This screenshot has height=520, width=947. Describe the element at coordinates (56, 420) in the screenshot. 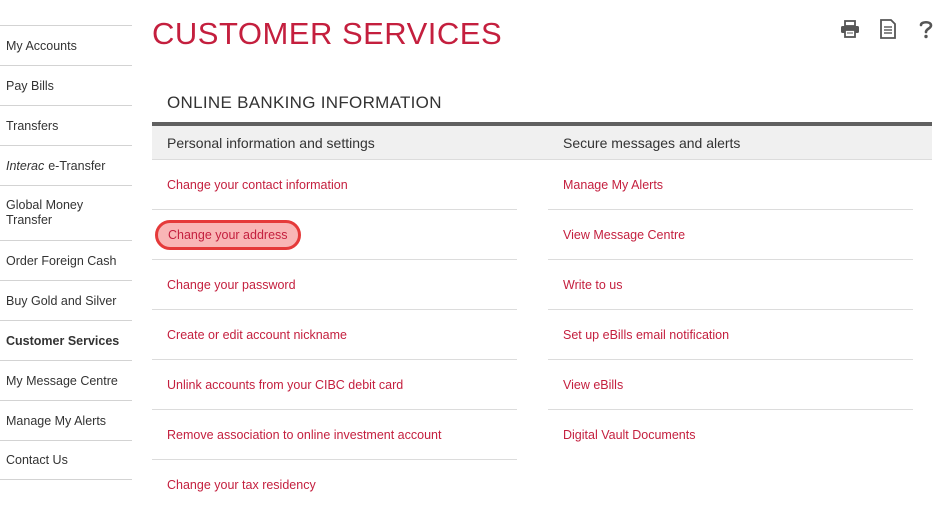

I see `sidebar-item-label: Manage My Alerts` at that location.